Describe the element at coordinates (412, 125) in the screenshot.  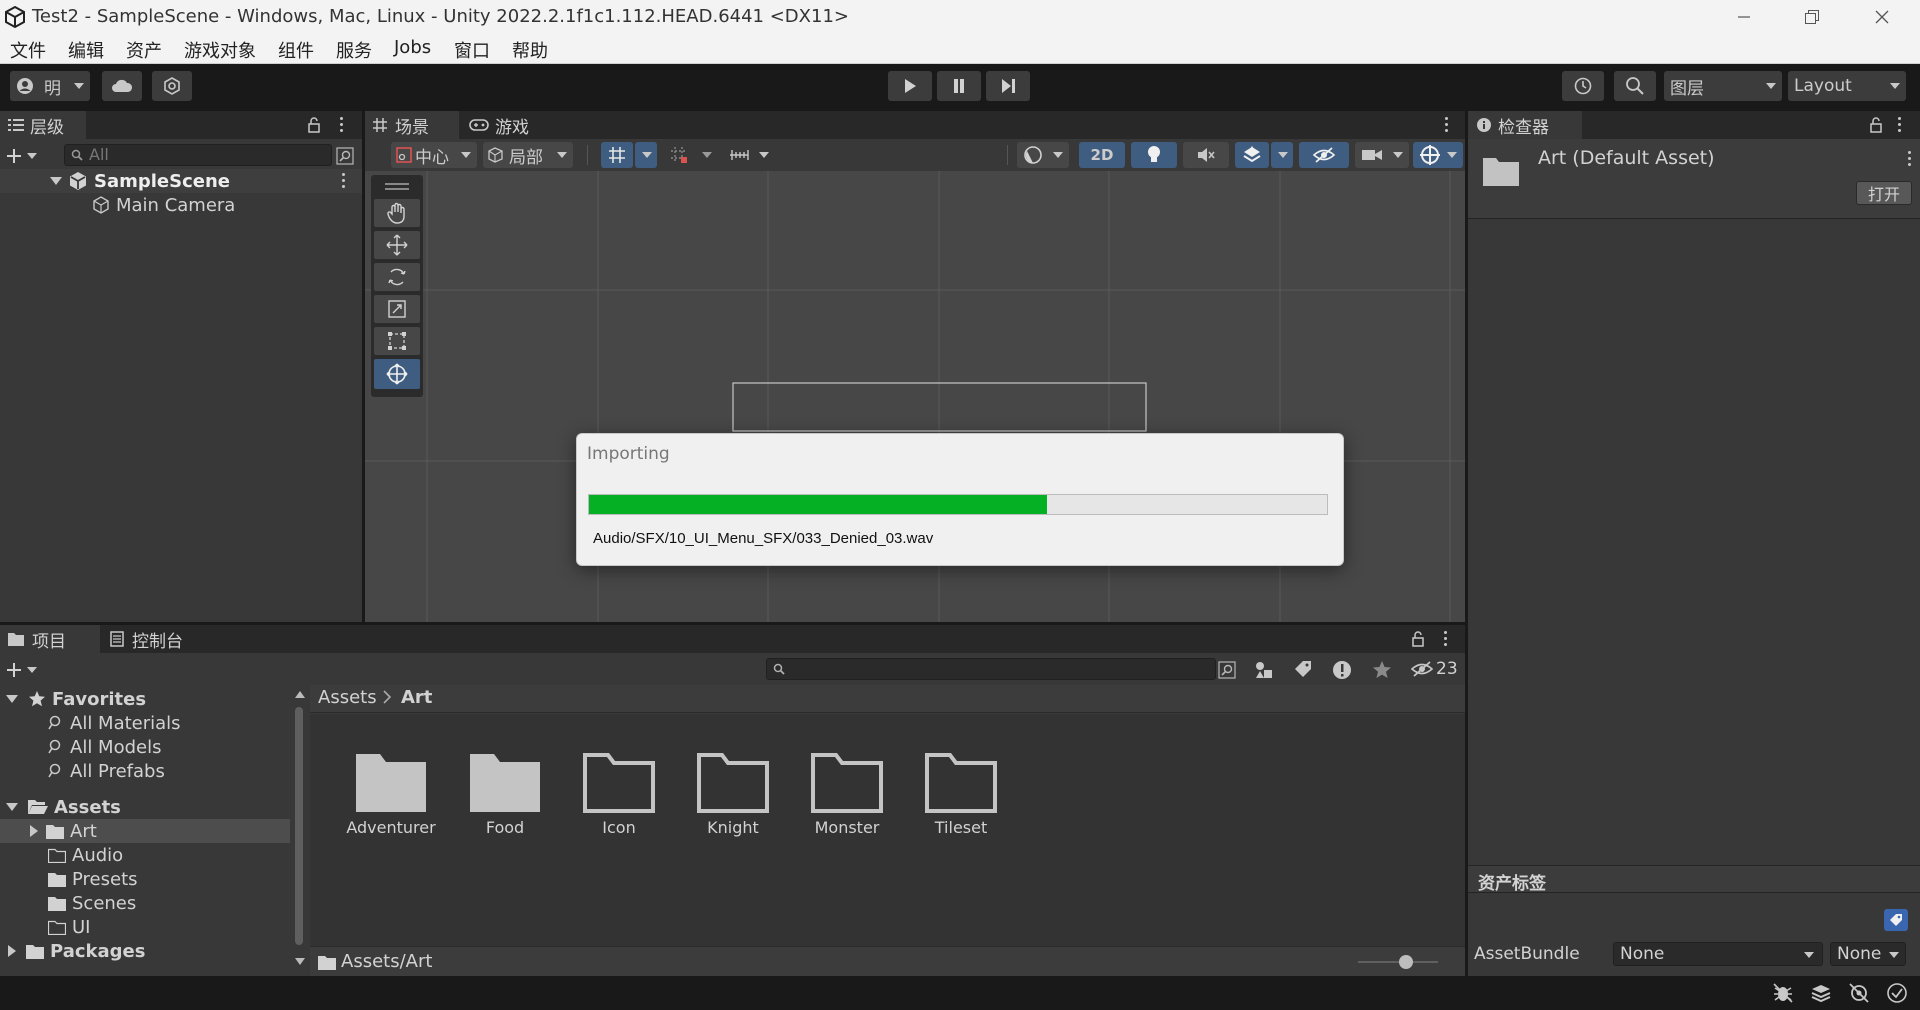
I see `tab-scene: 场景` at that location.